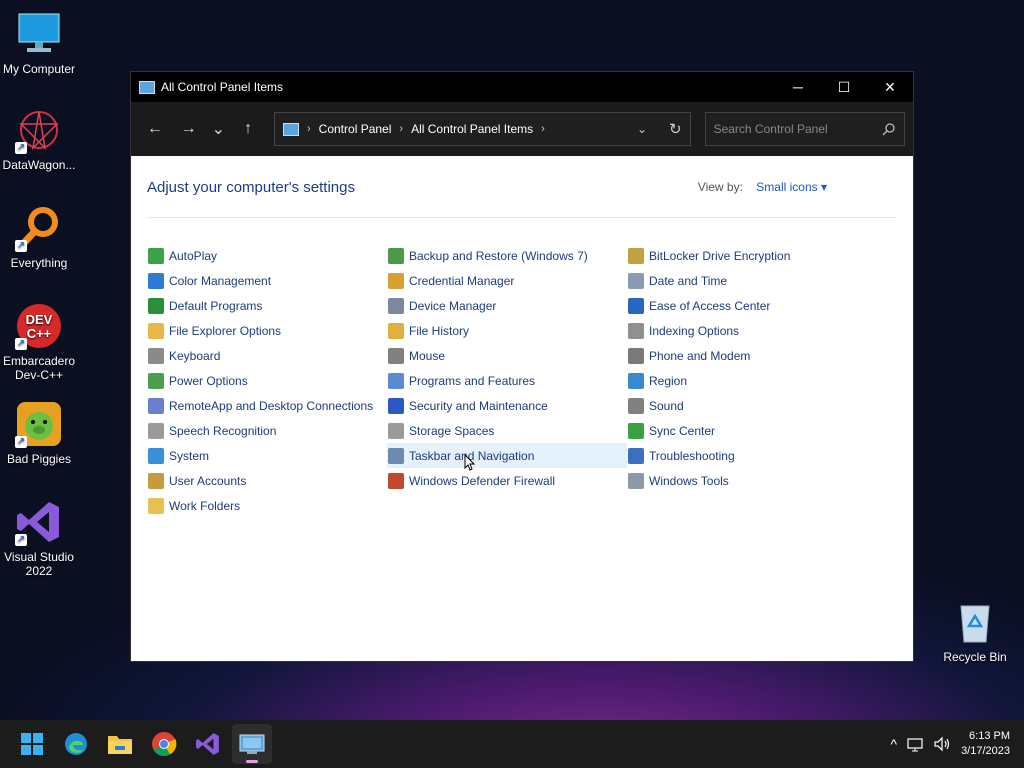  What do you see at coordinates (120, 744) in the screenshot?
I see `taskbar-file-explorer` at bounding box center [120, 744].